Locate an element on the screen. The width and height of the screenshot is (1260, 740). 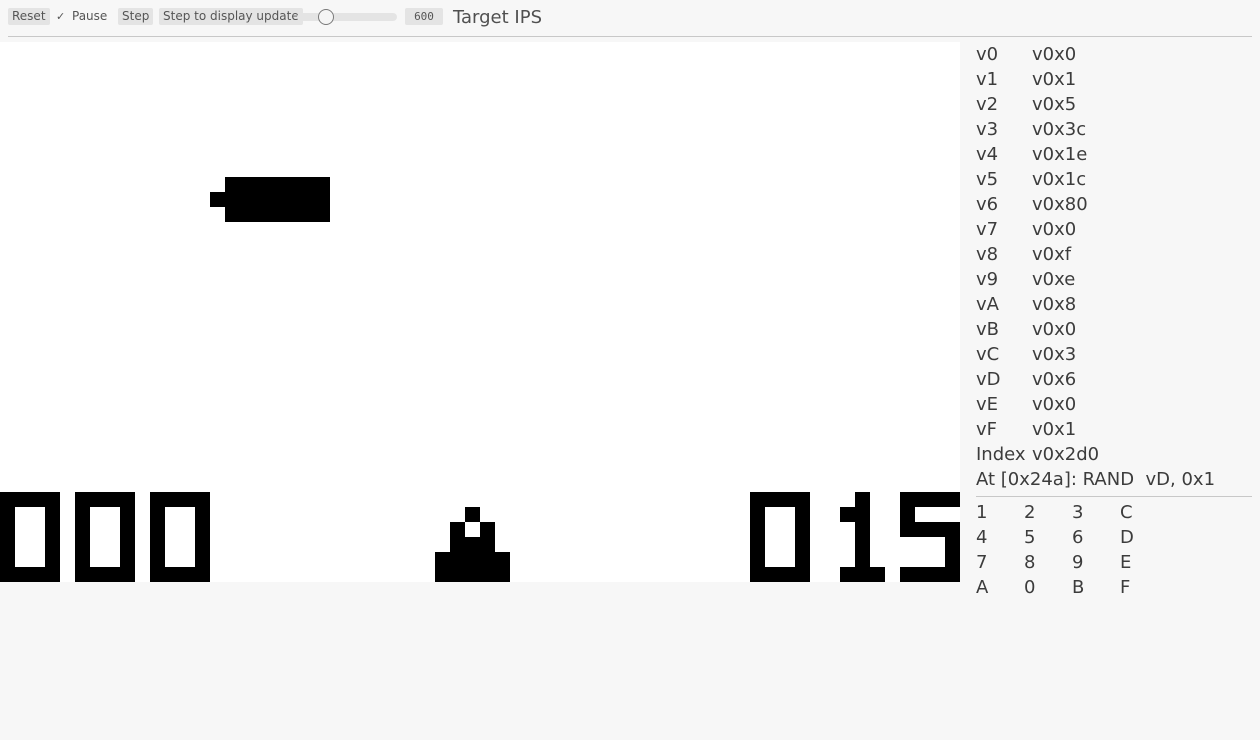
keypad-key-b: B is located at coordinates (1096, 587).